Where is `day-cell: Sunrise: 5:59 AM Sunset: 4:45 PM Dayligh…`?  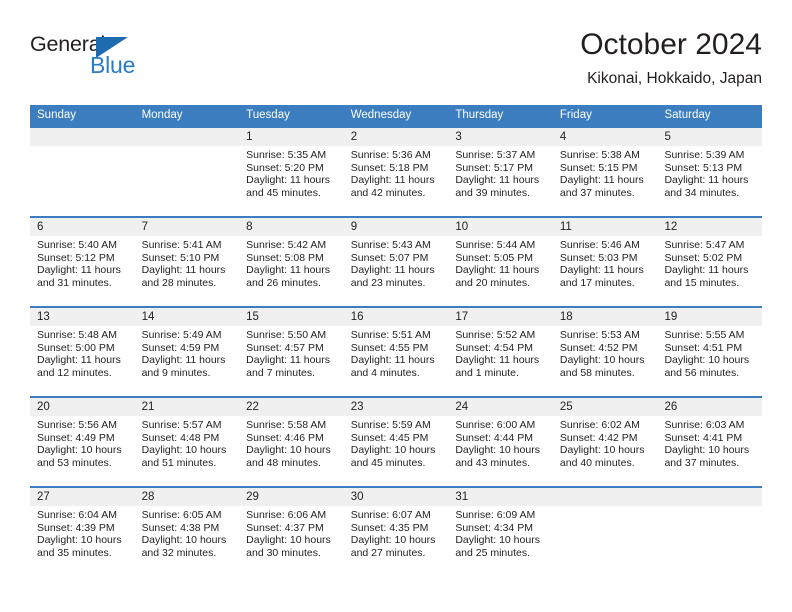 day-cell: Sunrise: 5:59 AM Sunset: 4:45 PM Dayligh… is located at coordinates (396, 451).